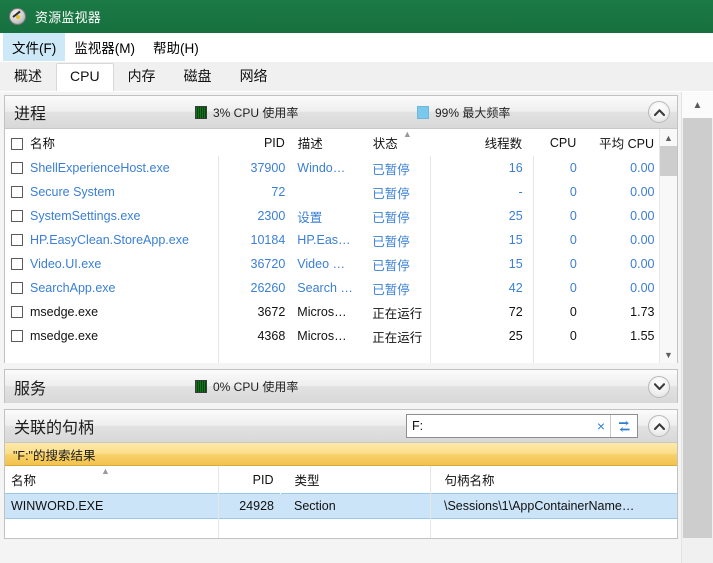  I want to click on cell-handle-process-name: WINWORD.EXE, so click(111, 506).